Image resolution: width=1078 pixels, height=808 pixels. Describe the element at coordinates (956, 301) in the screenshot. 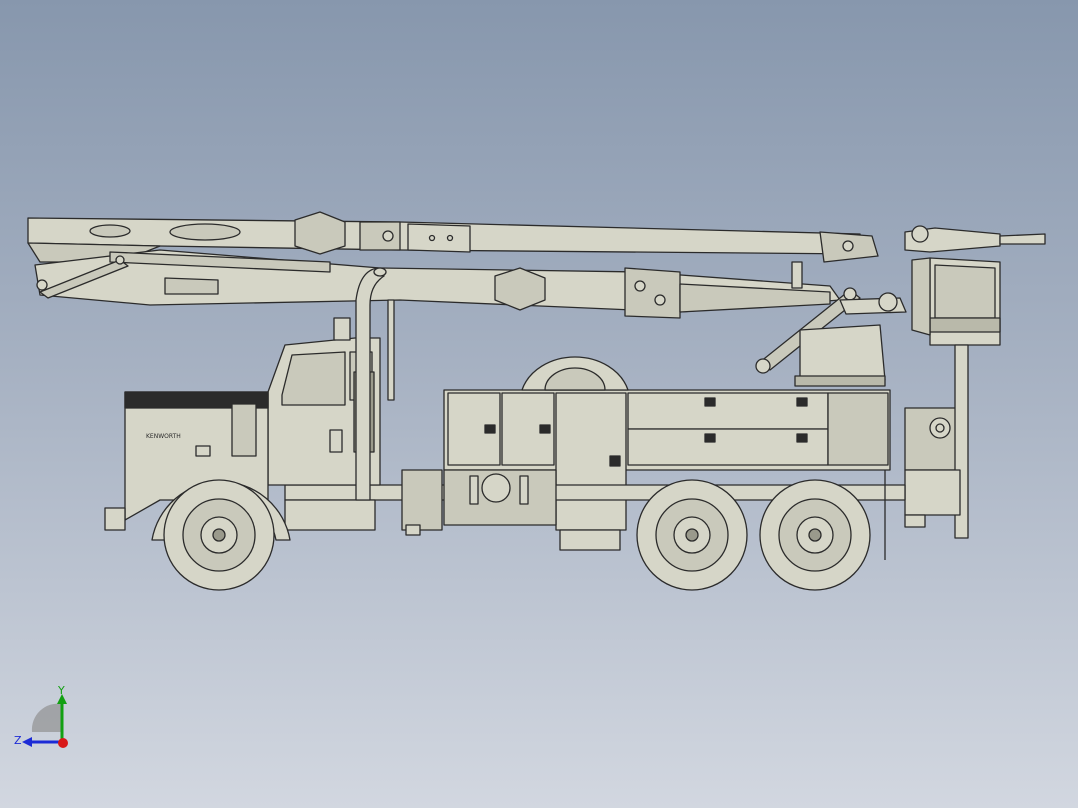

I see `bucket` at that location.